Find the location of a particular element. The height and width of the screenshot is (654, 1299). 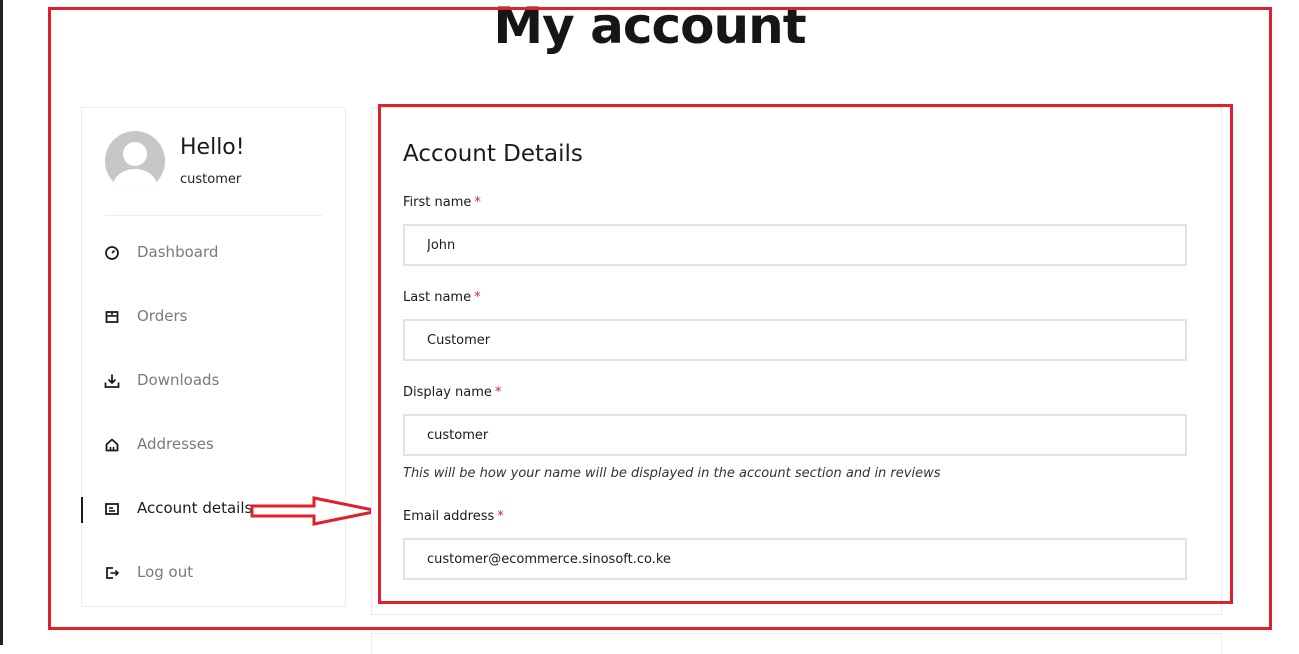

id-card-icon is located at coordinates (112, 509).